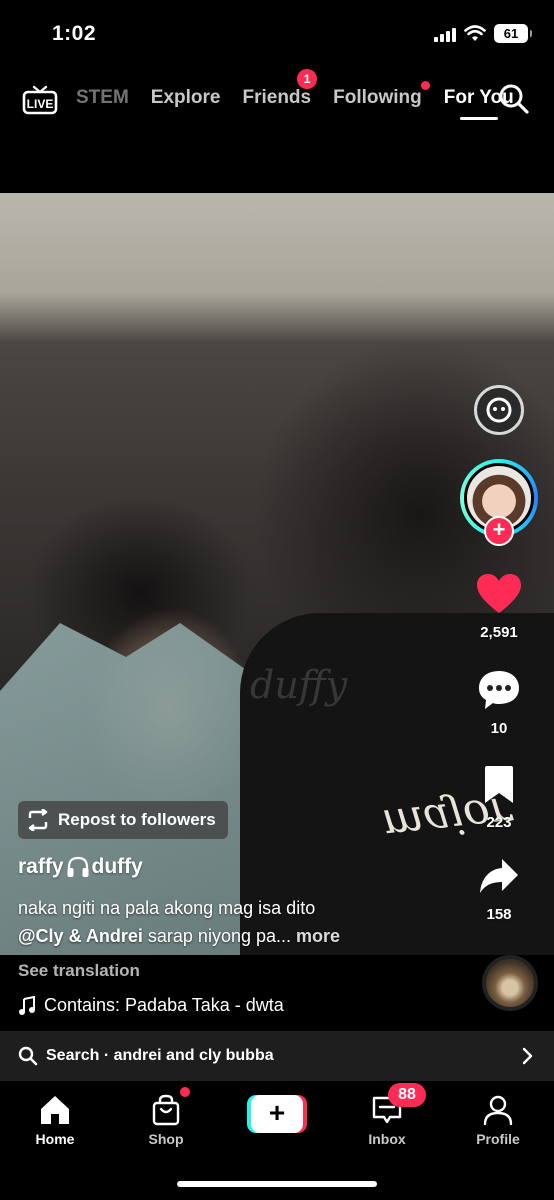 This screenshot has width=554, height=1200. Describe the element at coordinates (425, 85) in the screenshot. I see `following-dot` at that location.